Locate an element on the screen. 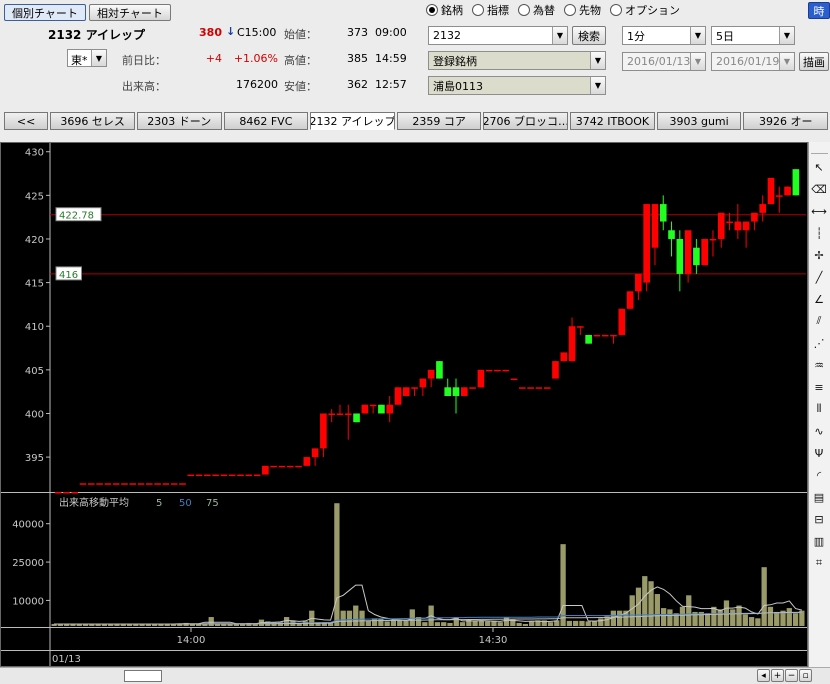 The width and height of the screenshot is (830, 684). stock-tab-4: 2359 コア is located at coordinates (439, 121).